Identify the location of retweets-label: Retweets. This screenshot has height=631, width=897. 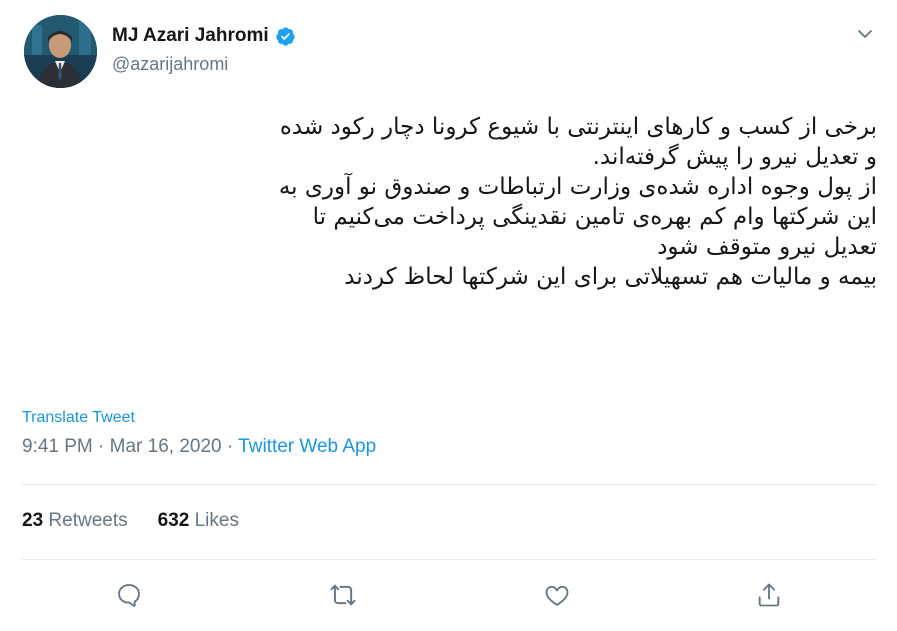
(88, 520).